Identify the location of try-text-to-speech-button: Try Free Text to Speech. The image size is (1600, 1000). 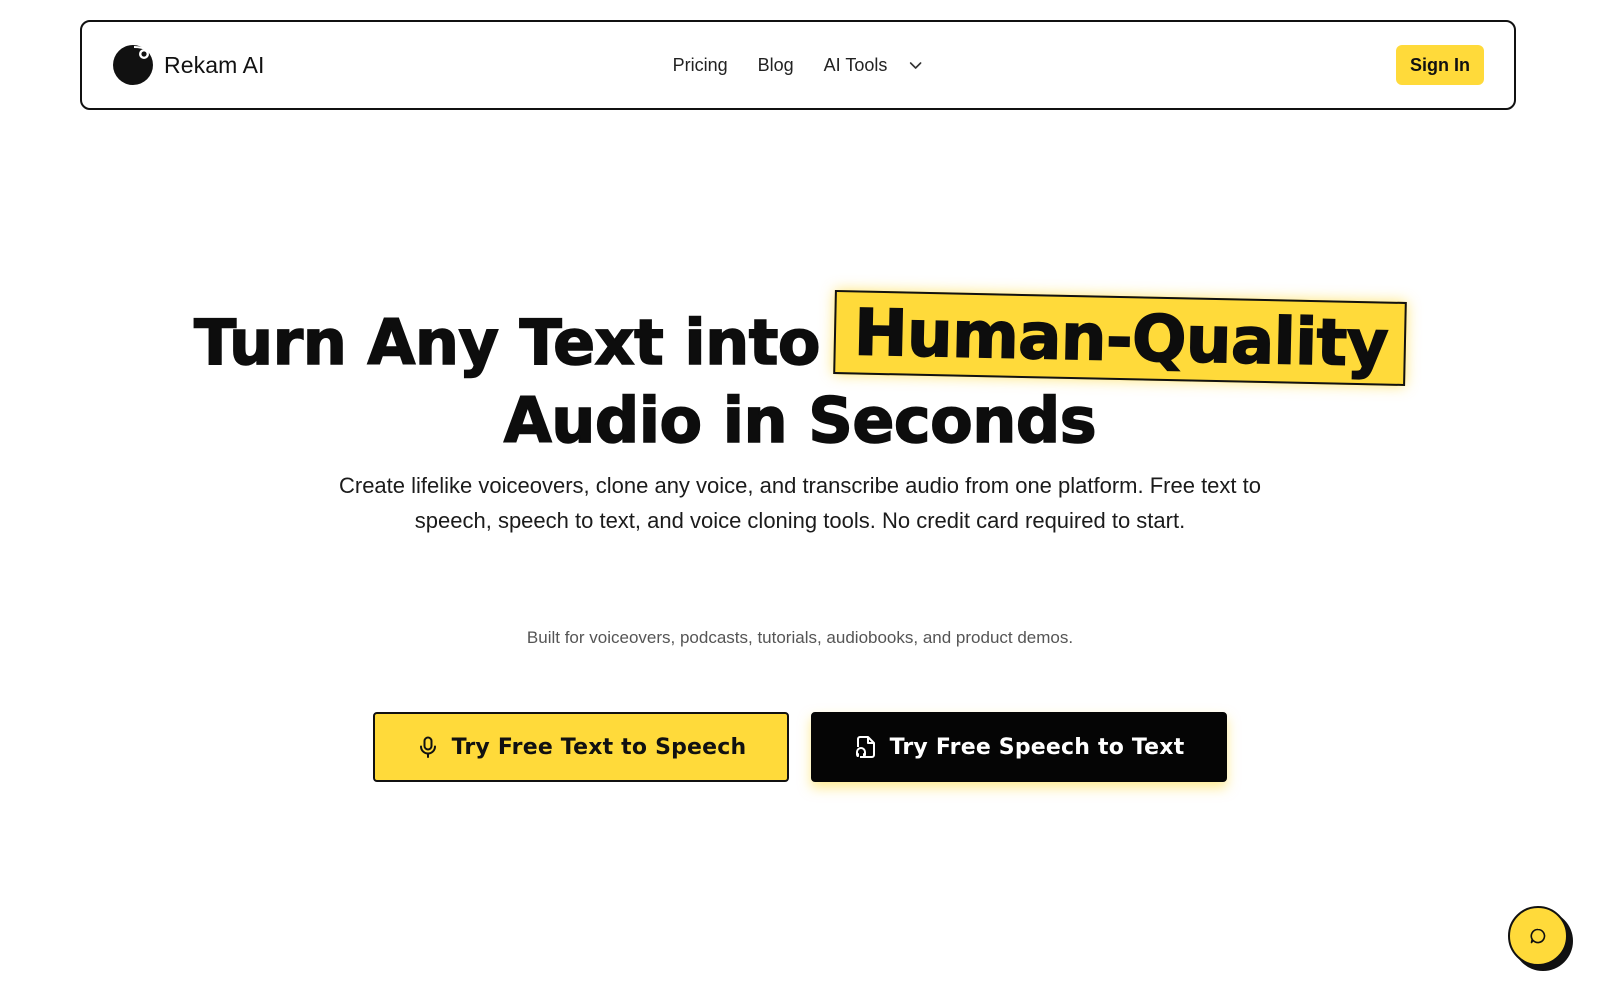
(581, 747).